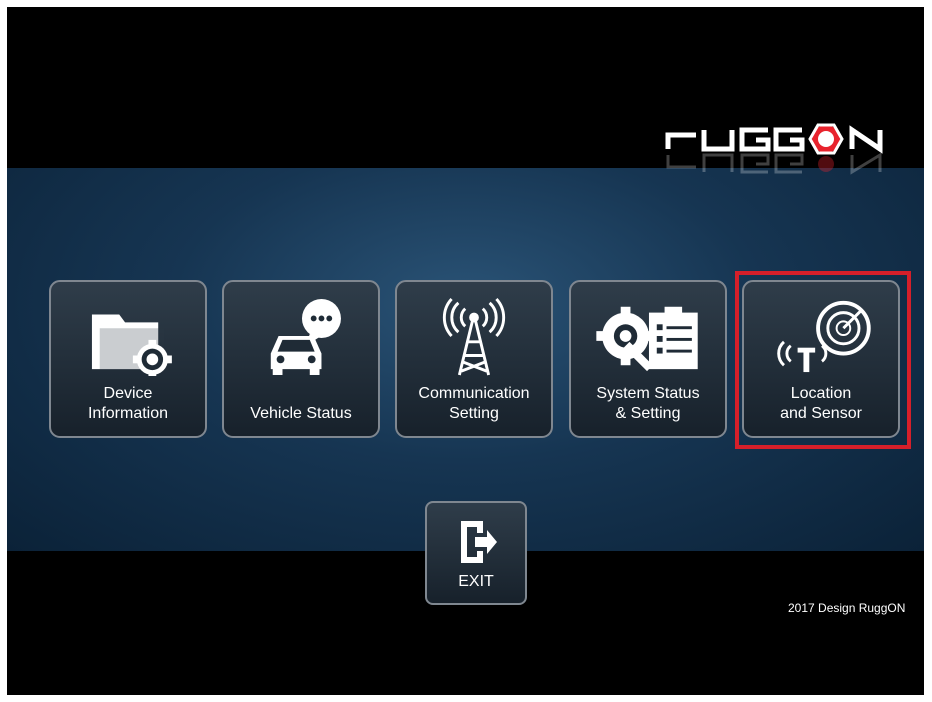 This screenshot has width=932, height=702. What do you see at coordinates (474, 393) in the screenshot?
I see `tile-label-line-1: Communication` at bounding box center [474, 393].